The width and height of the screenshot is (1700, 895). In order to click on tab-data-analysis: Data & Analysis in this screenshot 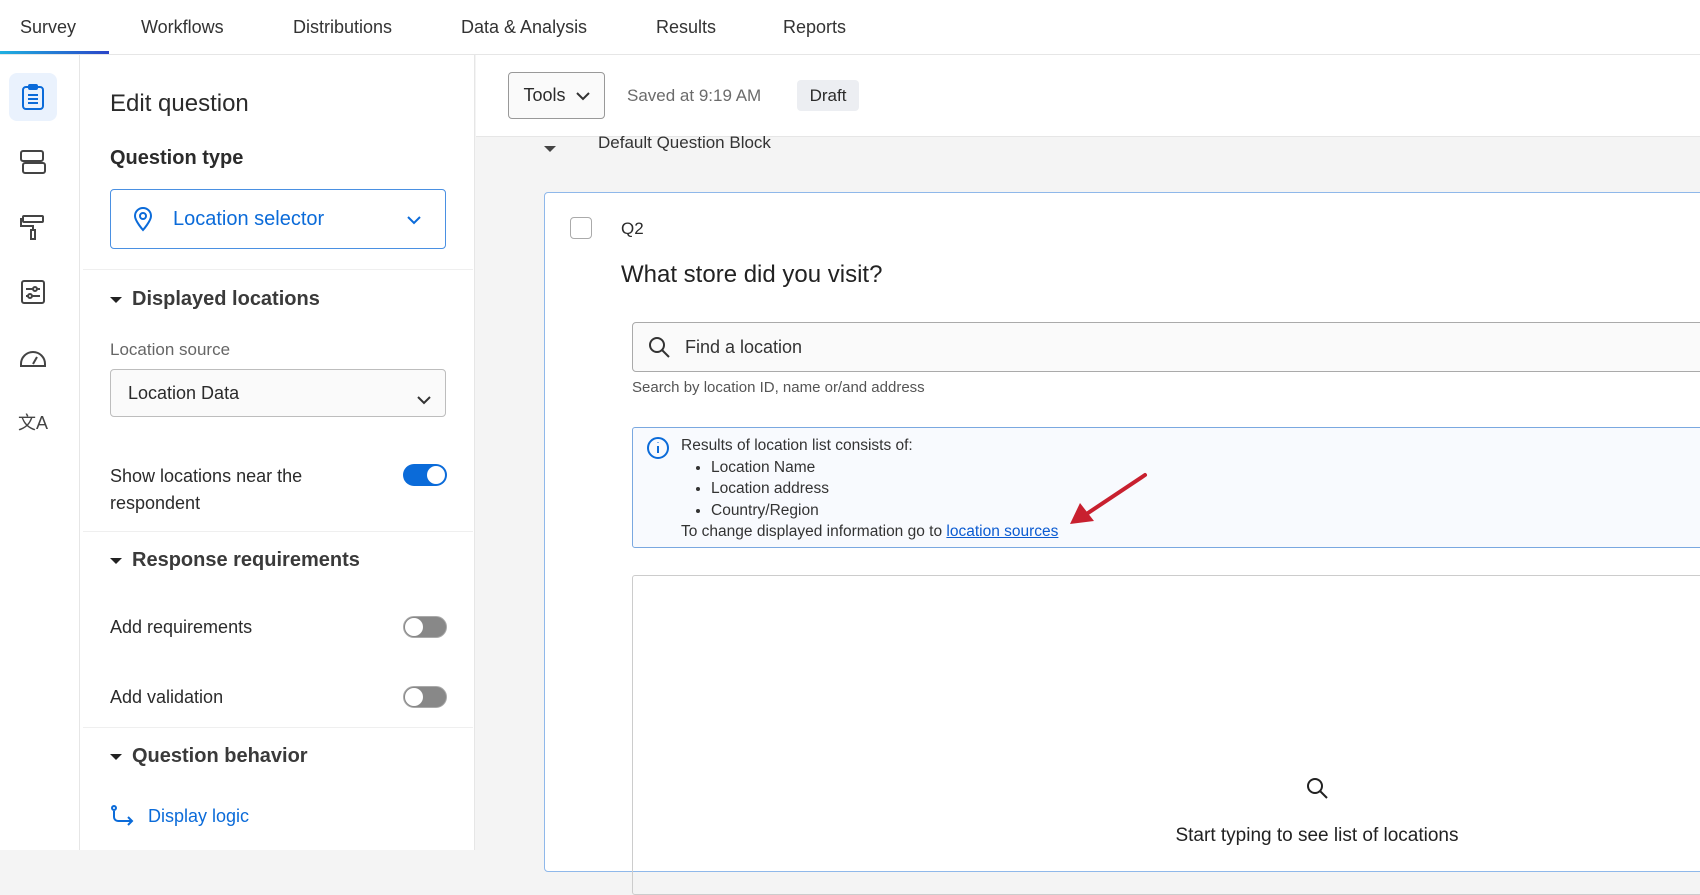, I will do `click(524, 27)`.